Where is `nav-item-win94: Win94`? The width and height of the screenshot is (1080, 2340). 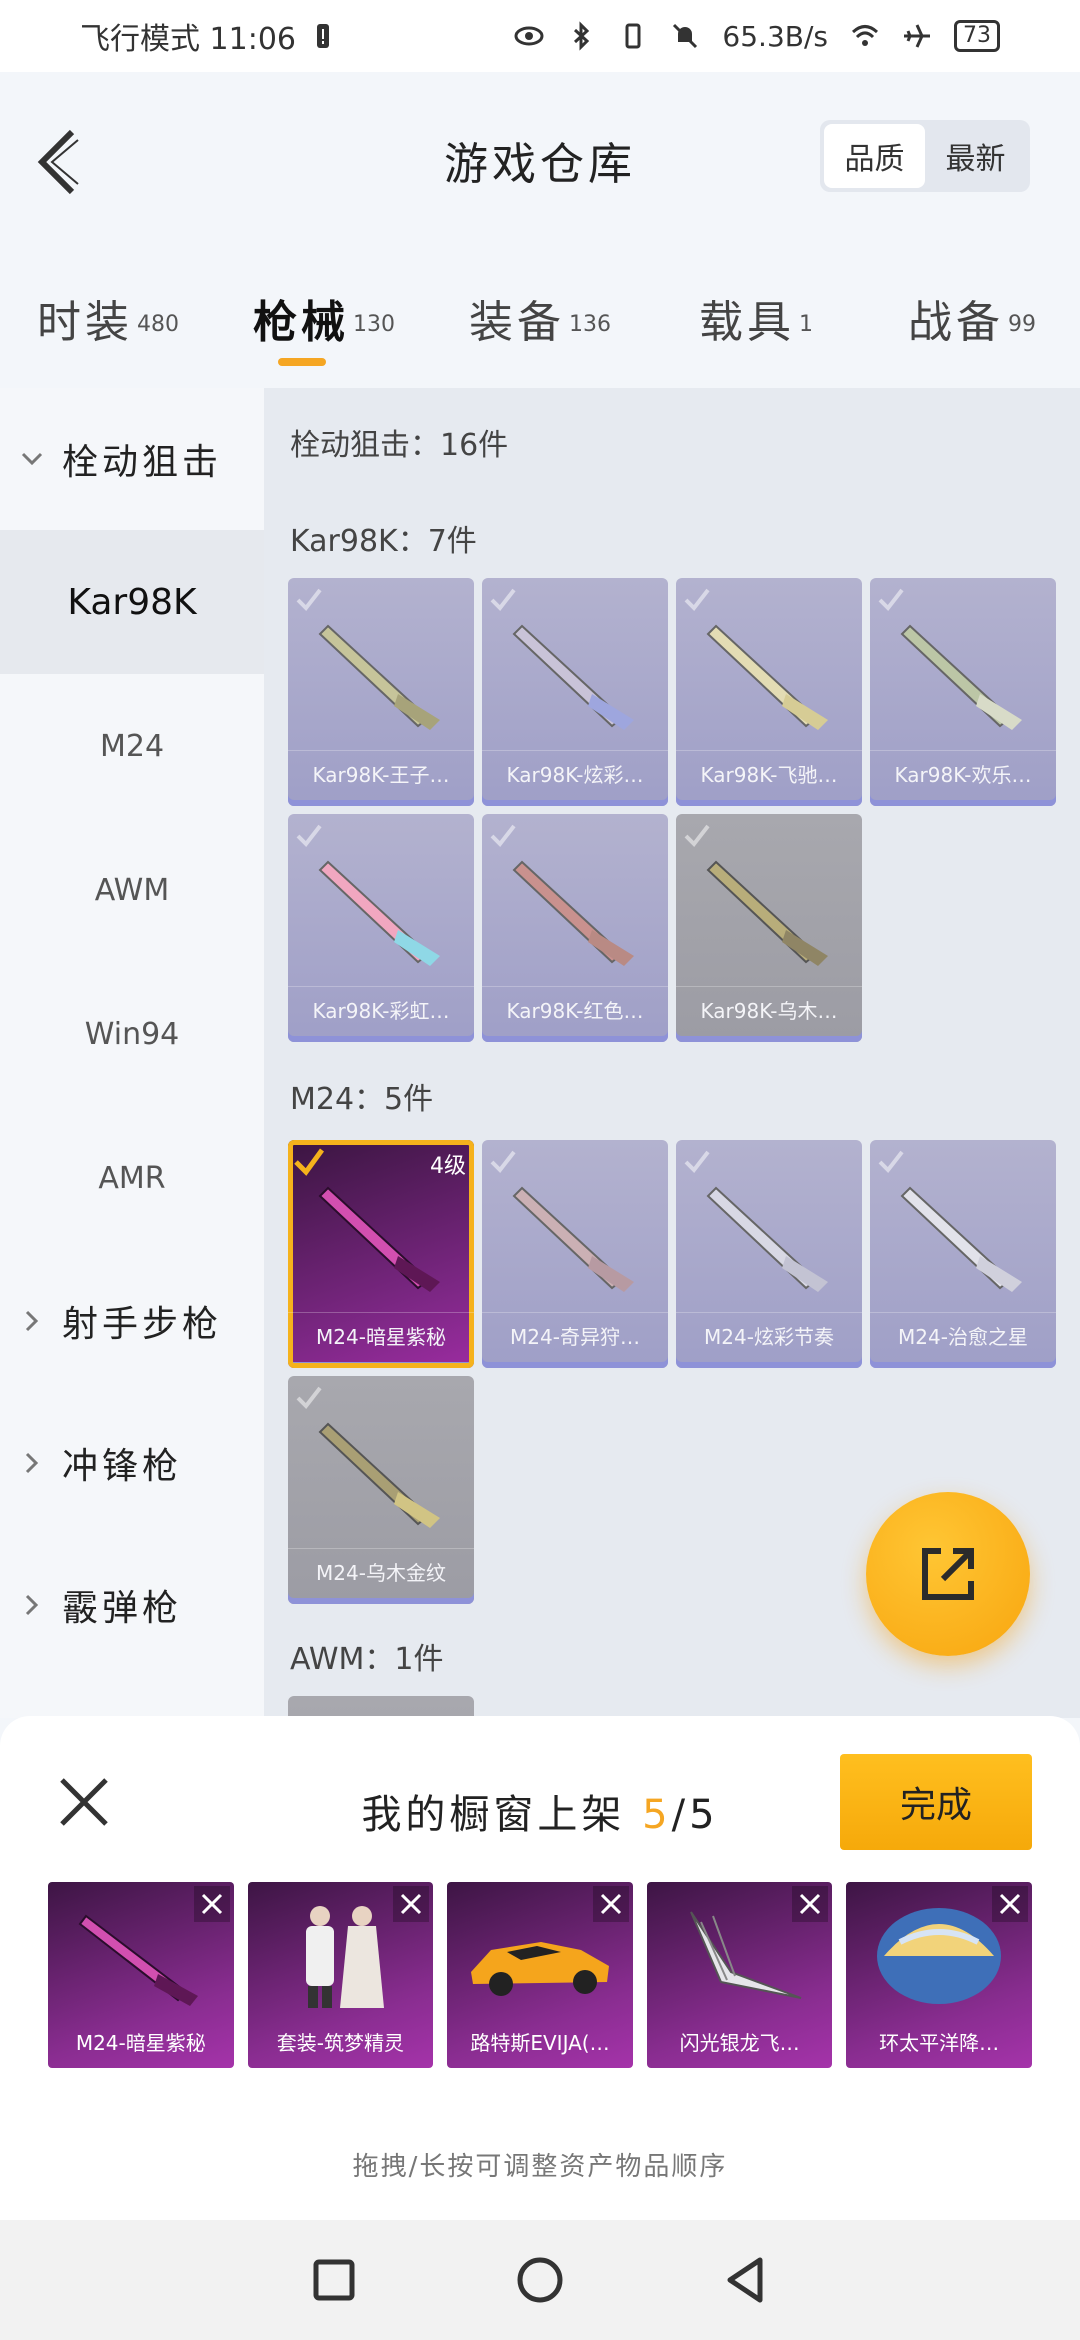 nav-item-win94: Win94 is located at coordinates (132, 1034).